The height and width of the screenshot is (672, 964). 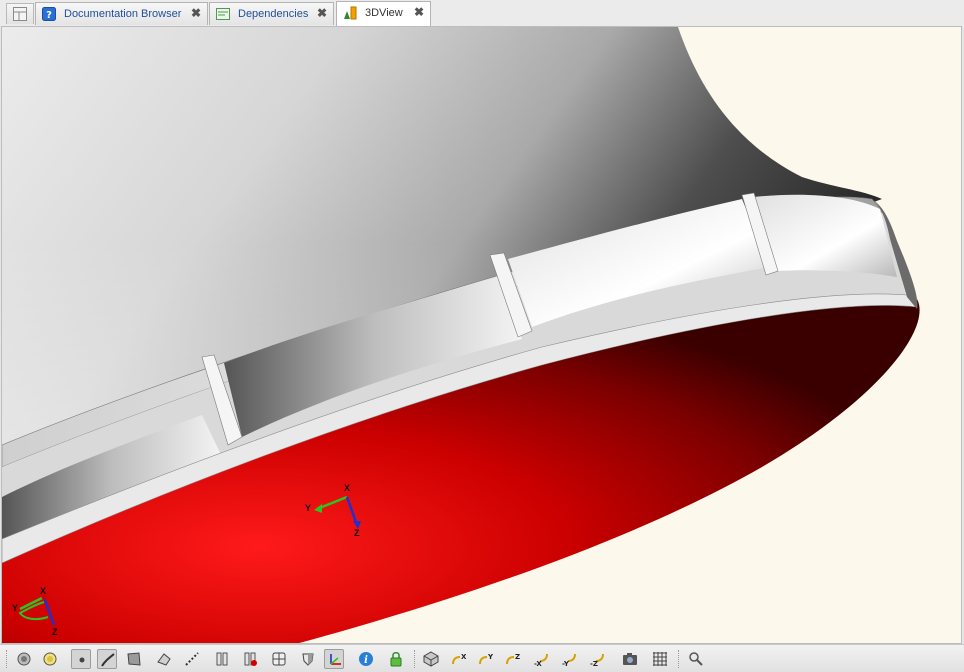 I want to click on vertex-button, so click(x=81, y=659).